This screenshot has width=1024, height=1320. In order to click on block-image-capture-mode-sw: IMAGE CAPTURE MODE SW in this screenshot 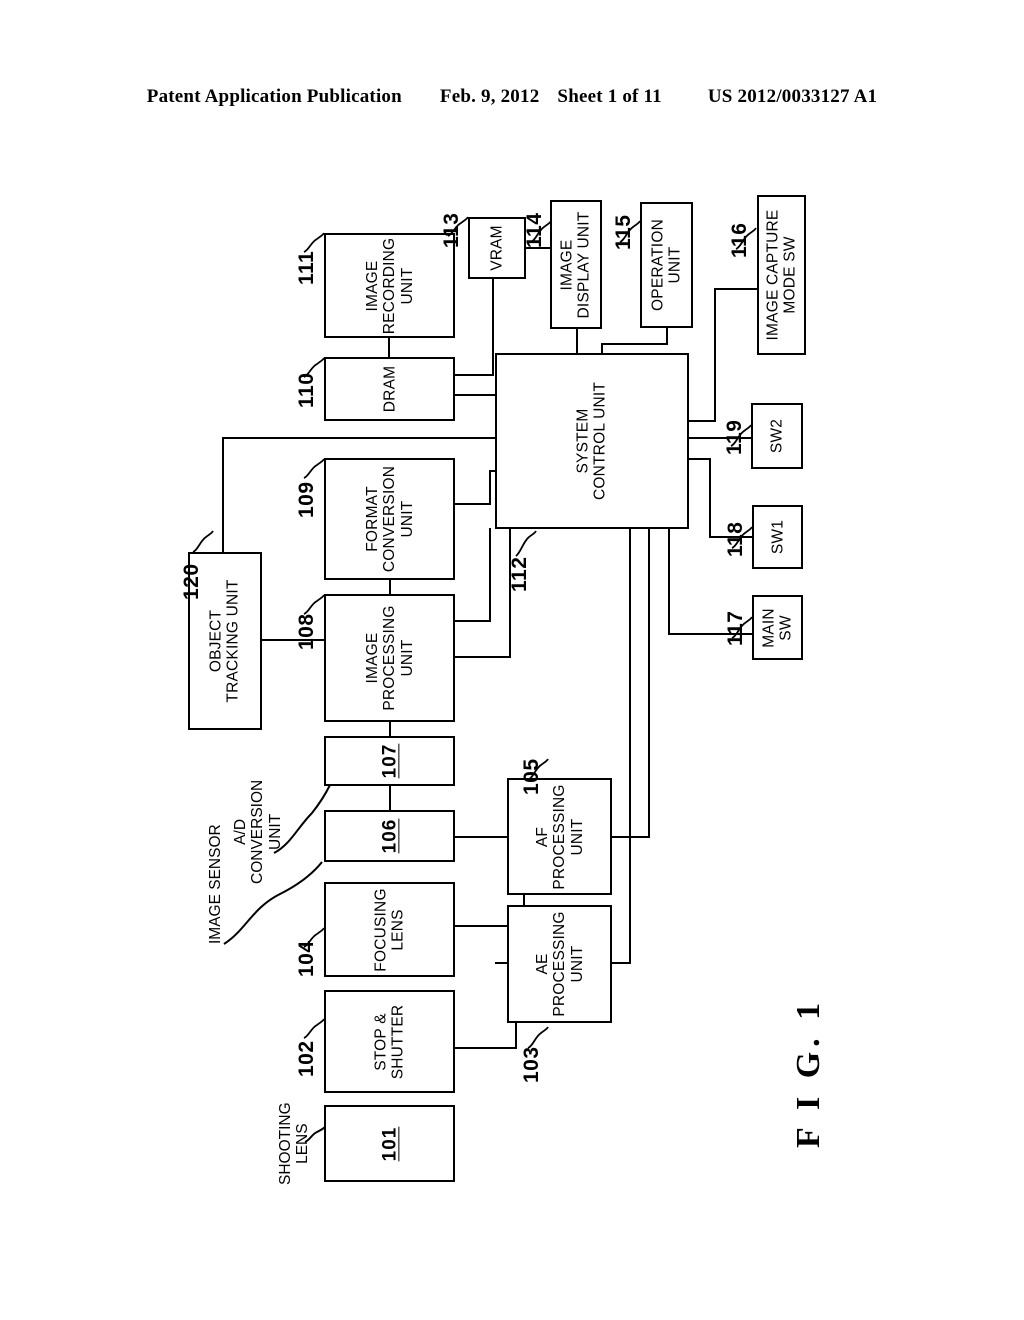, I will do `click(781, 275)`.